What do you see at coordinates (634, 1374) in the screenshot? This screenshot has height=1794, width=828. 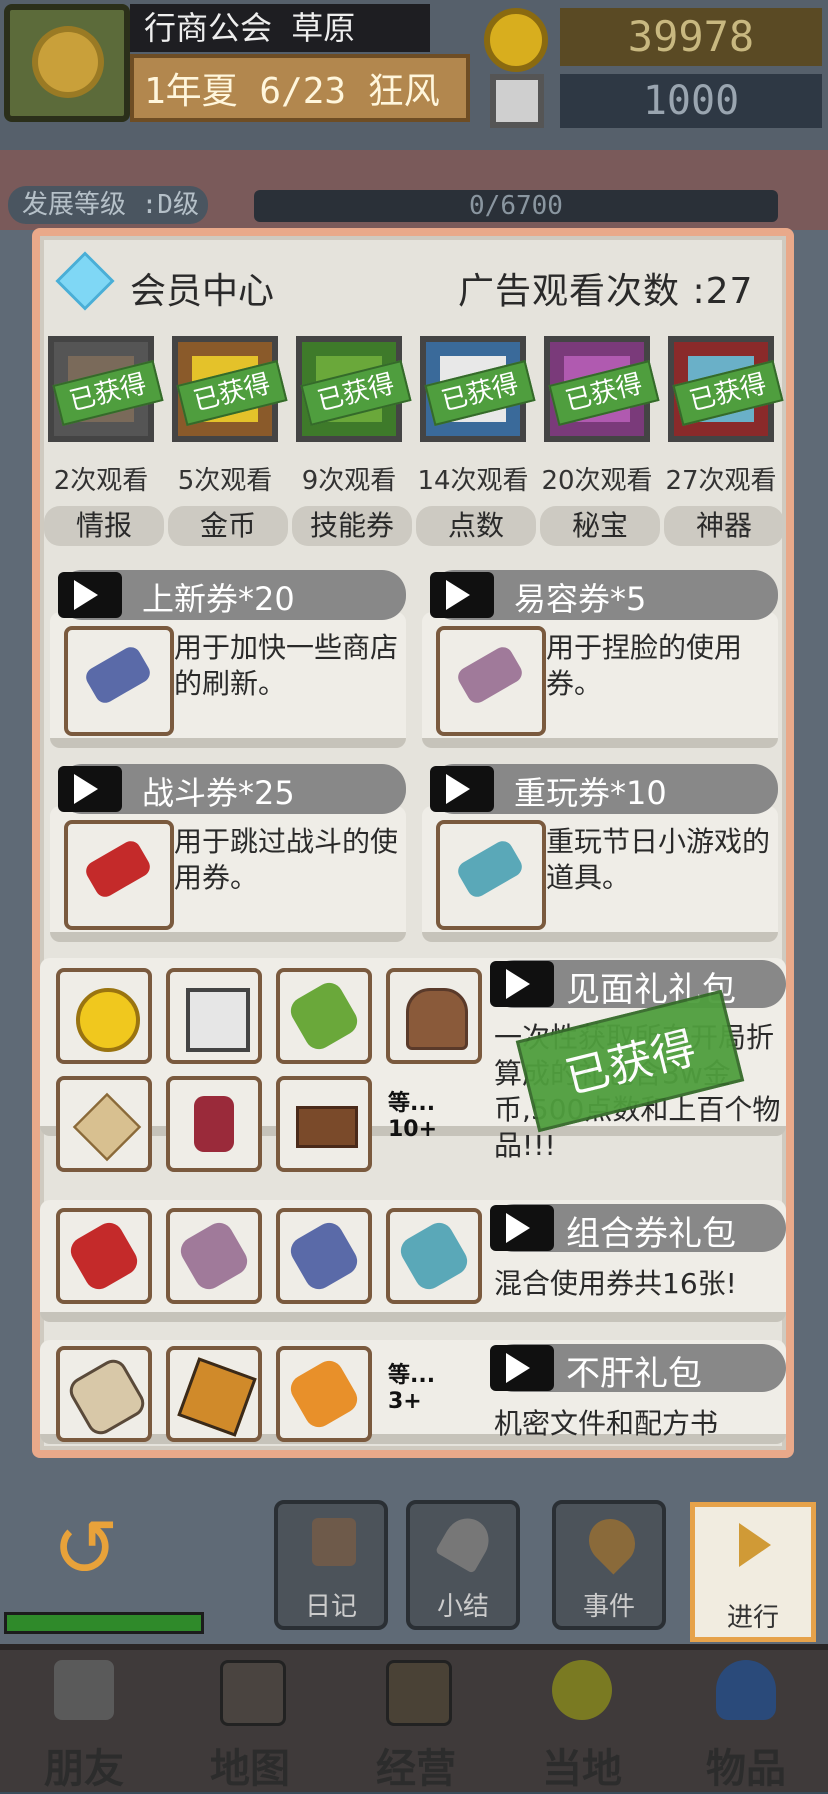 I see `pack-title: 不肝礼包` at bounding box center [634, 1374].